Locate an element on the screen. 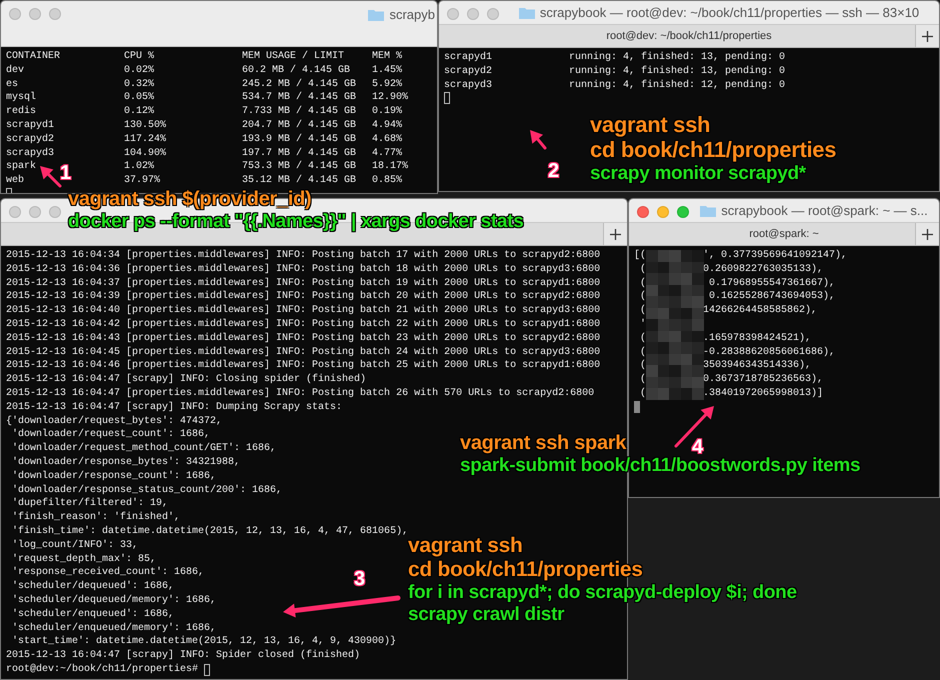  table-cell: 245.2 MB / 4.145 GB is located at coordinates (299, 85).